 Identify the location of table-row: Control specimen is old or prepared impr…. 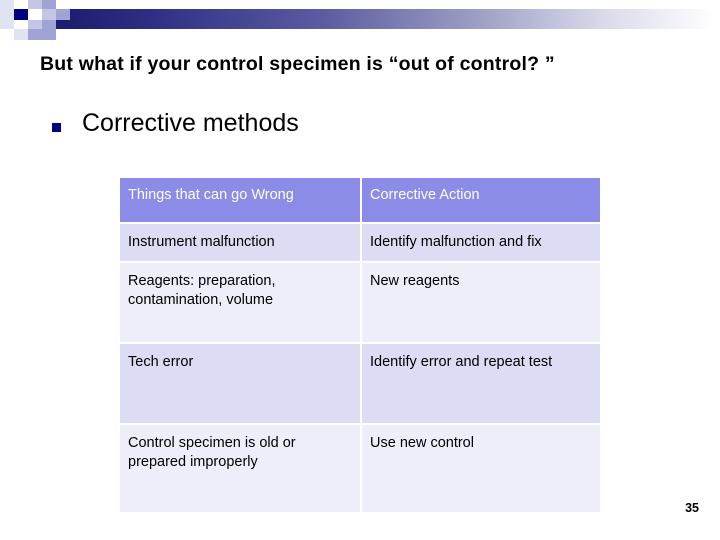
(360, 469).